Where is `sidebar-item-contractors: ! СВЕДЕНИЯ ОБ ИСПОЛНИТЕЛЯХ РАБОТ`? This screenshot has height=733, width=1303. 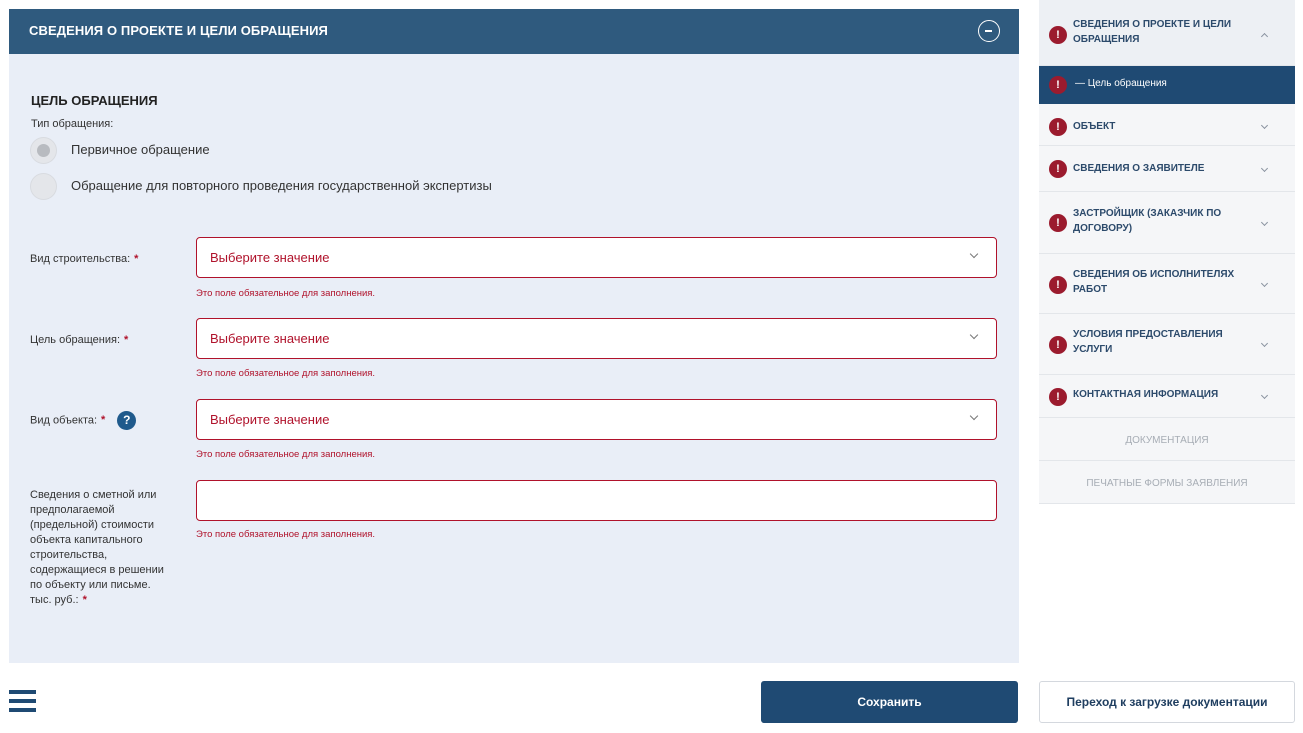
sidebar-item-contractors: ! СВЕДЕНИЯ ОБ ИСПОЛНИТЕЛЯХ РАБОТ is located at coordinates (1167, 284).